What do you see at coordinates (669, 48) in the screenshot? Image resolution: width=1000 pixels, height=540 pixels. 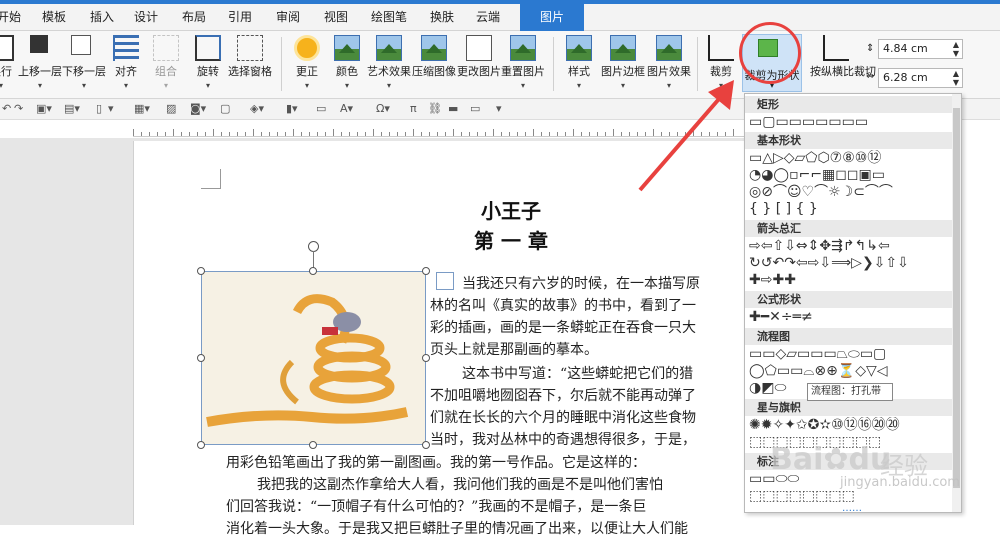 I see `picture-effects-icon` at bounding box center [669, 48].